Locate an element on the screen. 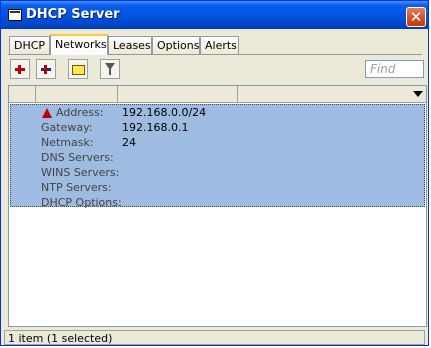  window-icon is located at coordinates (15, 15).